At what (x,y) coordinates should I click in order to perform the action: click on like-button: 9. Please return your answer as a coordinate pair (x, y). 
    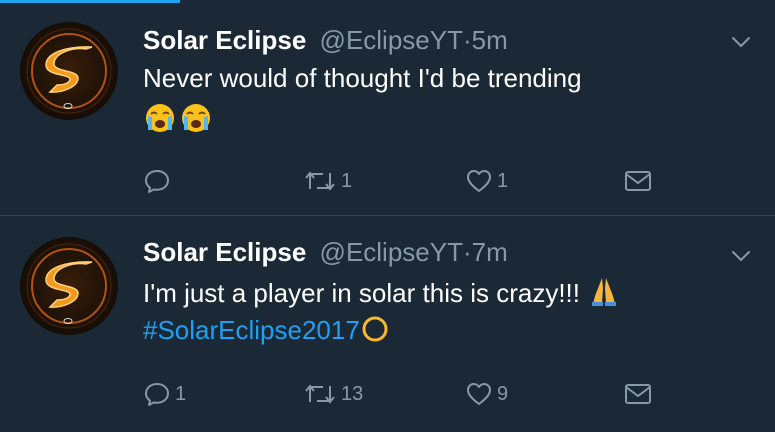
    Looking at the image, I should click on (486, 394).